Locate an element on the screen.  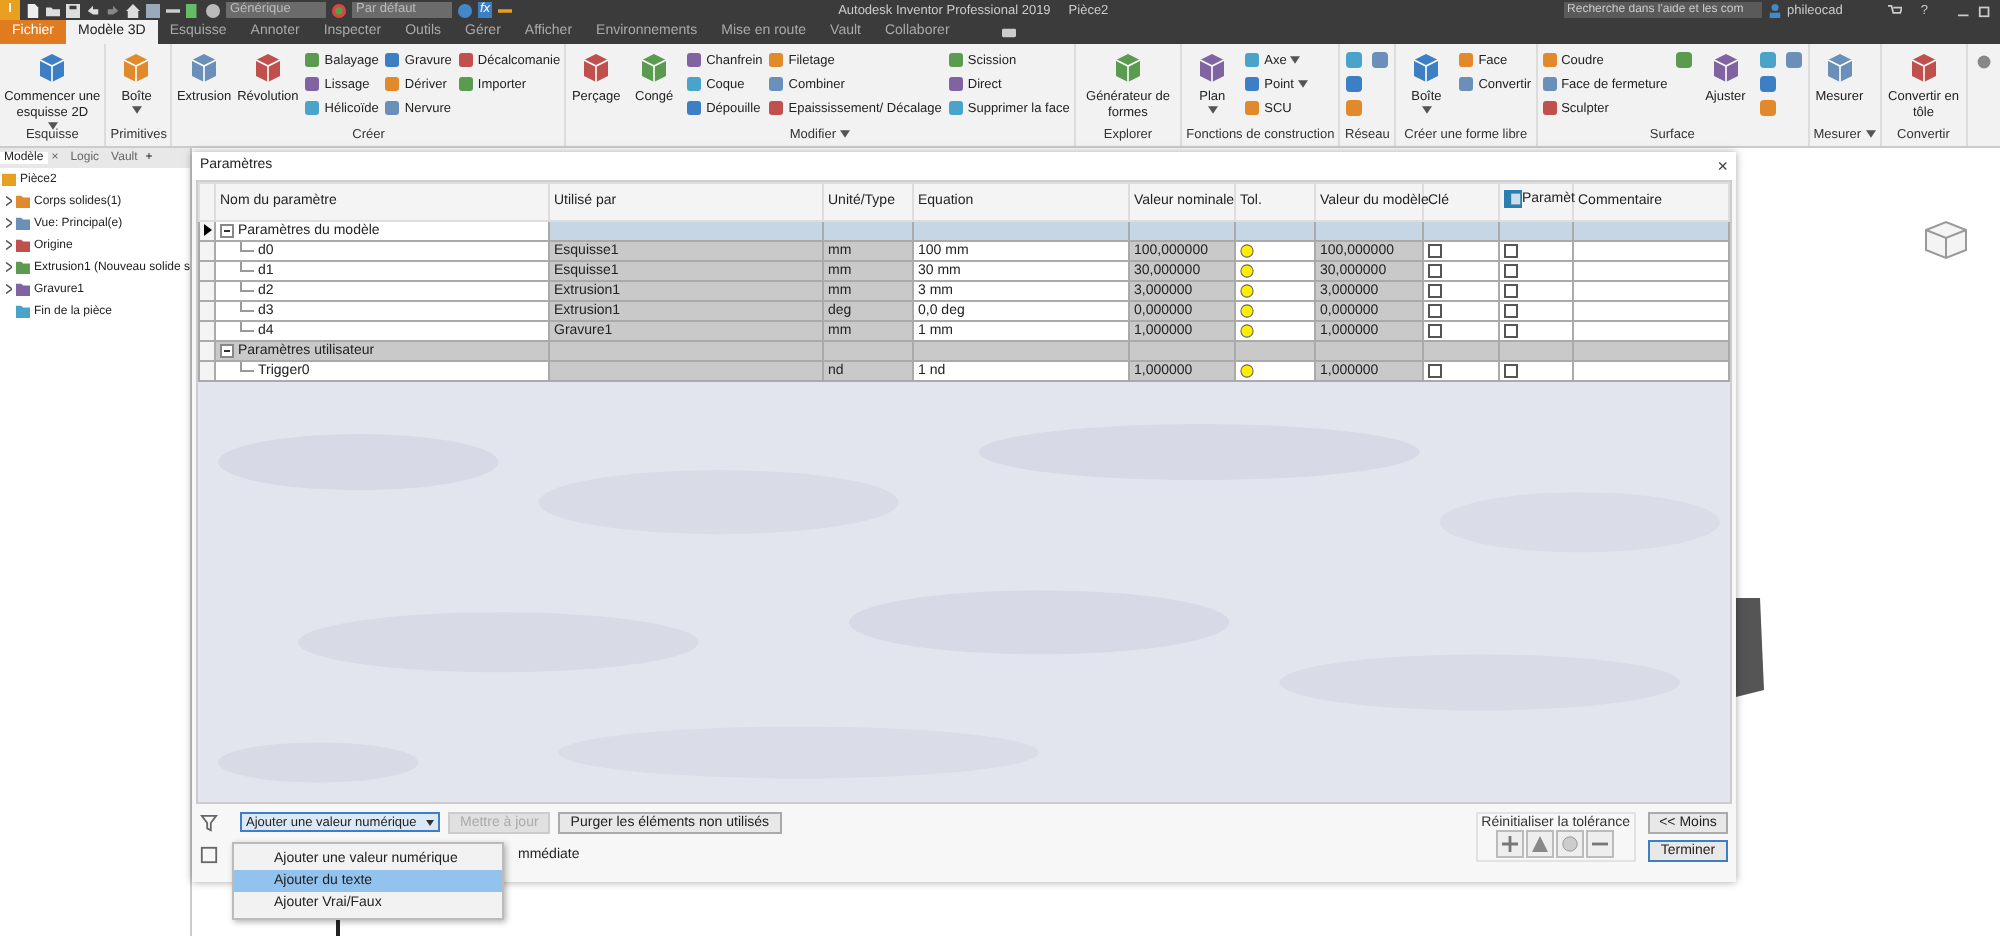
user-icon is located at coordinates (1774, 10).